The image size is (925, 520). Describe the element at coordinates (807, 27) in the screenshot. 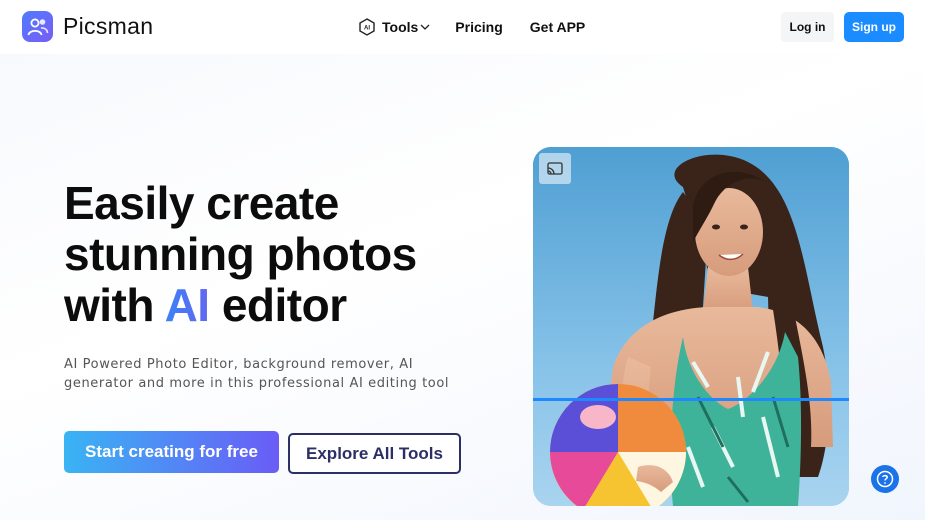

I see `login-button: Log in` at that location.